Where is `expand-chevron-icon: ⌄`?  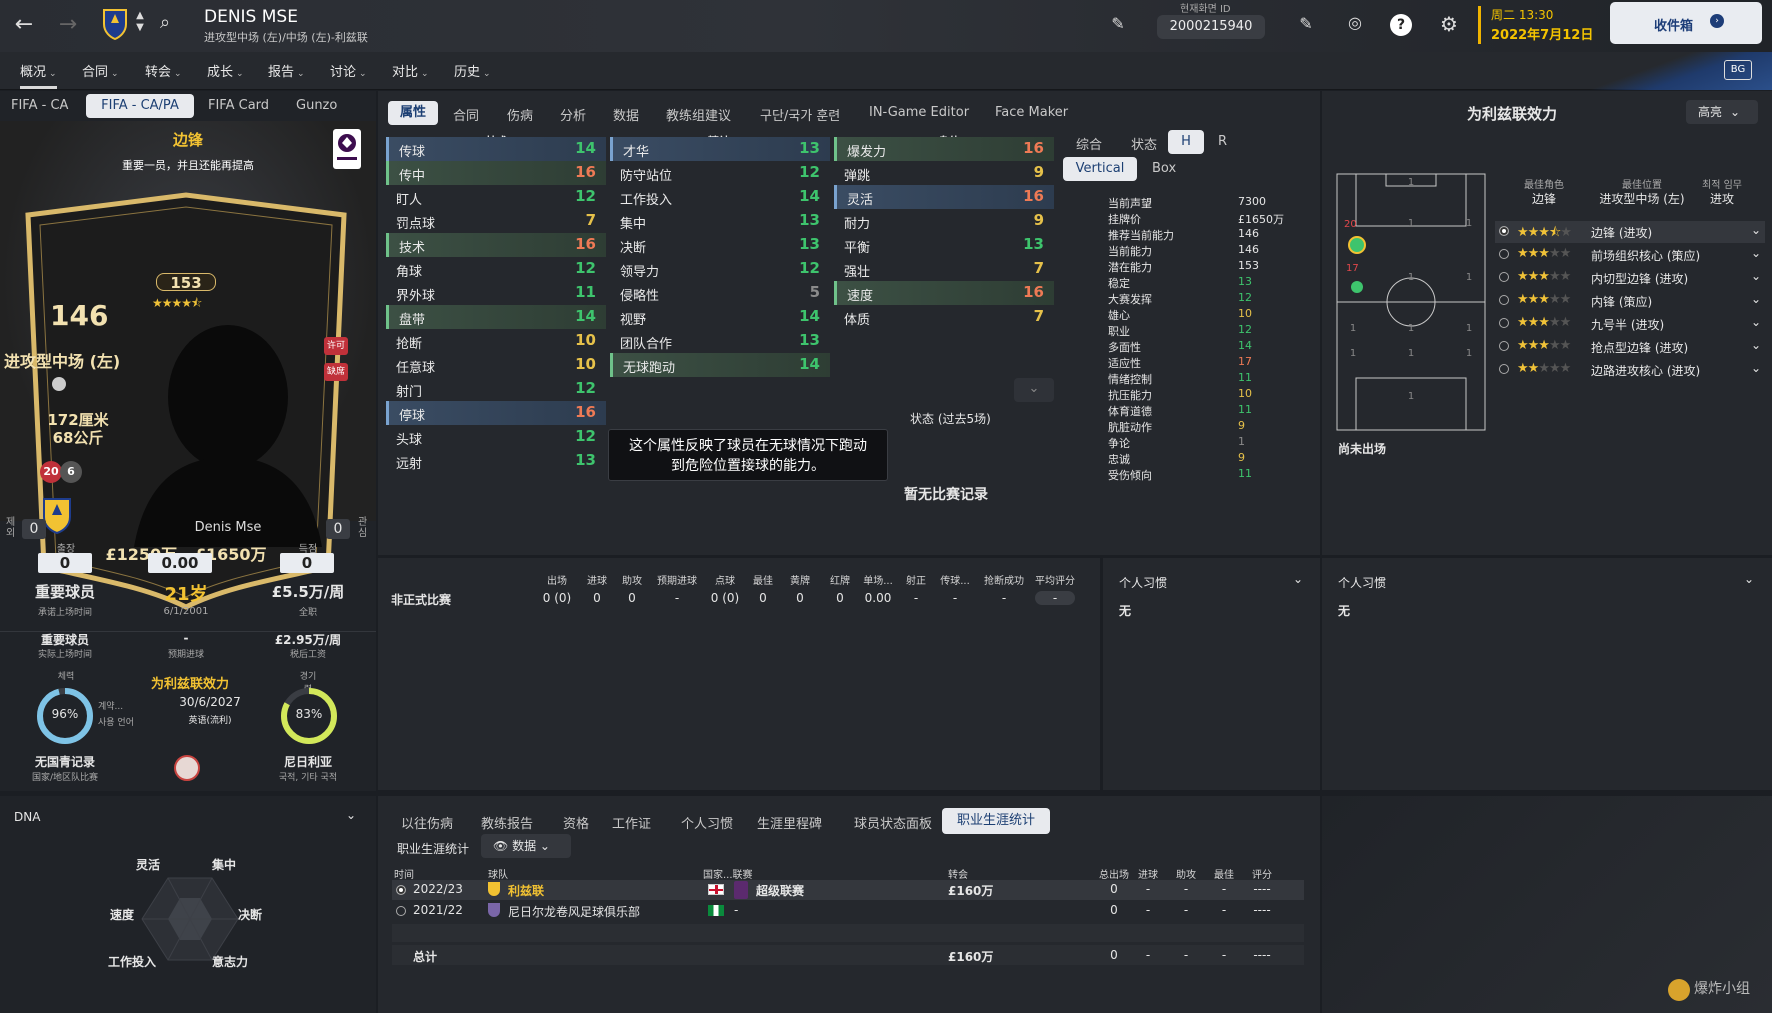
expand-chevron-icon: ⌄ is located at coordinates (1034, 390).